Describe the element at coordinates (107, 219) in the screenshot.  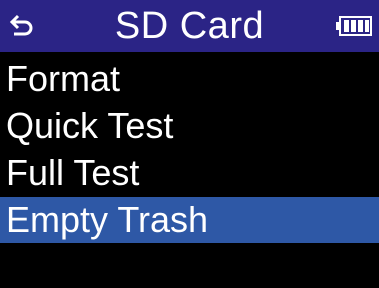
I see `menu-item-label: Empty Trash` at that location.